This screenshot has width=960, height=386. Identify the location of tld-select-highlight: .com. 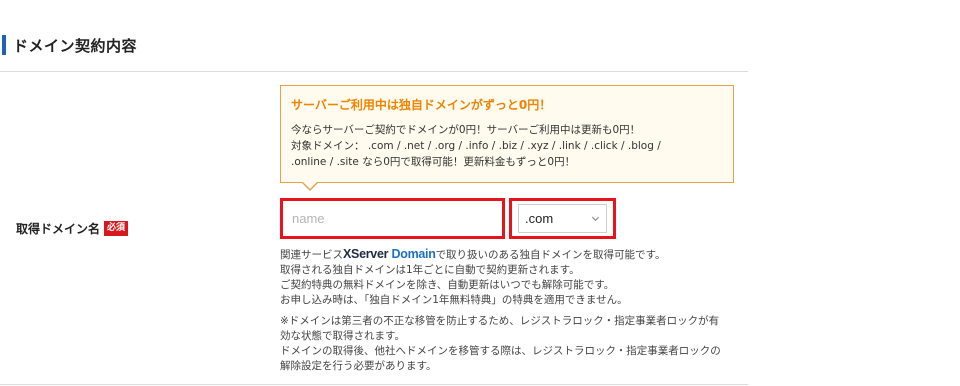
(562, 218).